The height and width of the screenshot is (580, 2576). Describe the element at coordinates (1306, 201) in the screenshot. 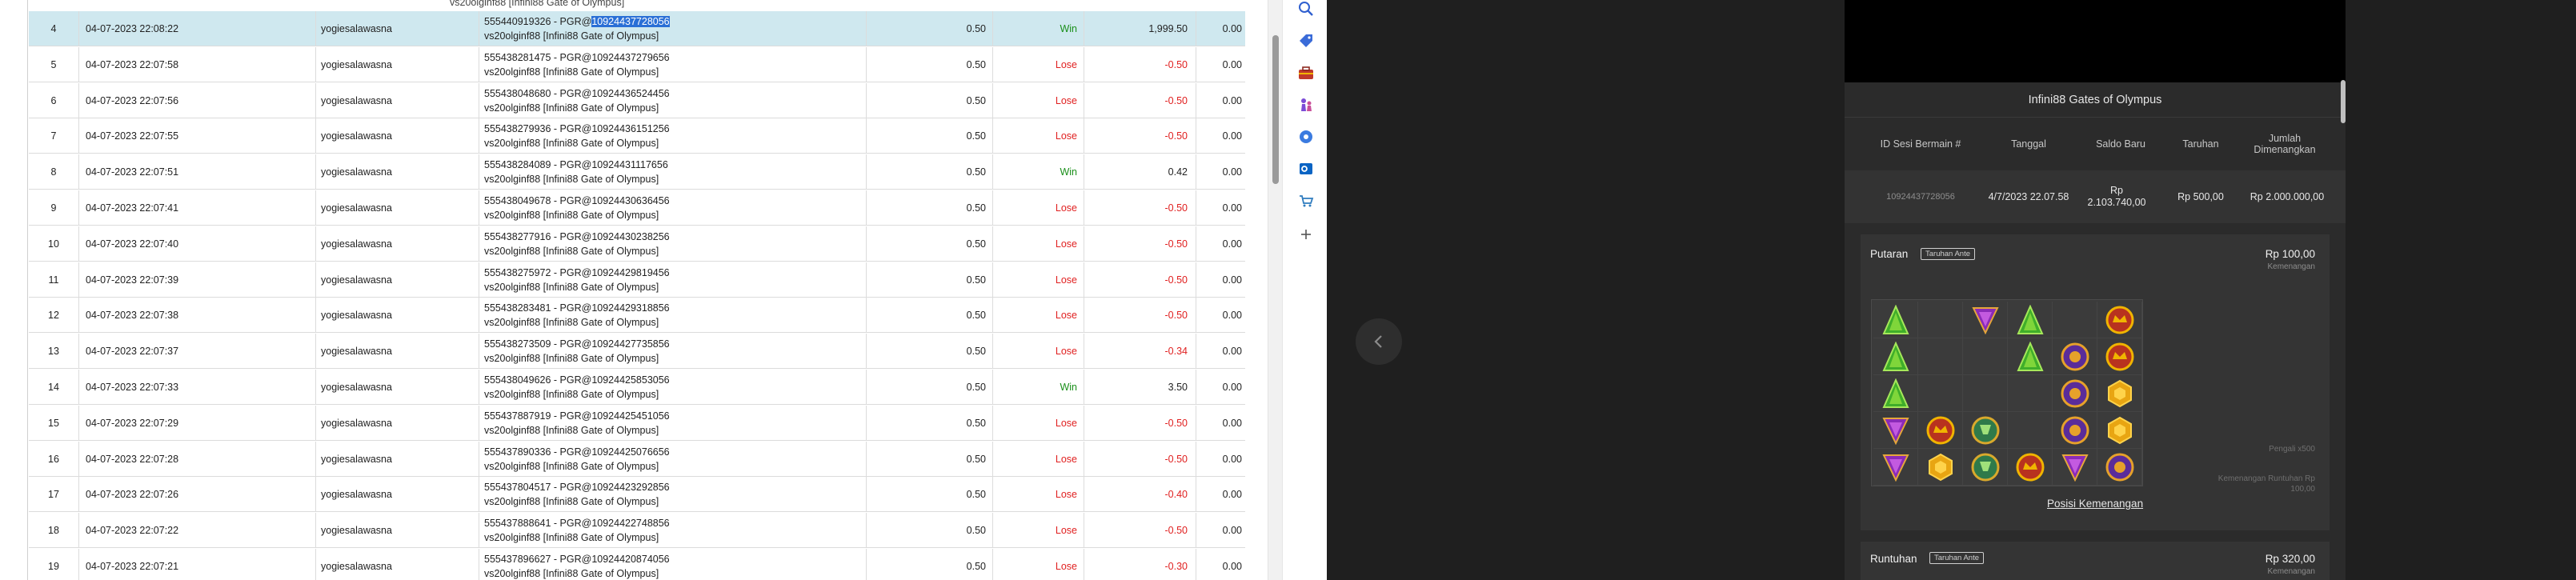

I see `cart-icon` at that location.